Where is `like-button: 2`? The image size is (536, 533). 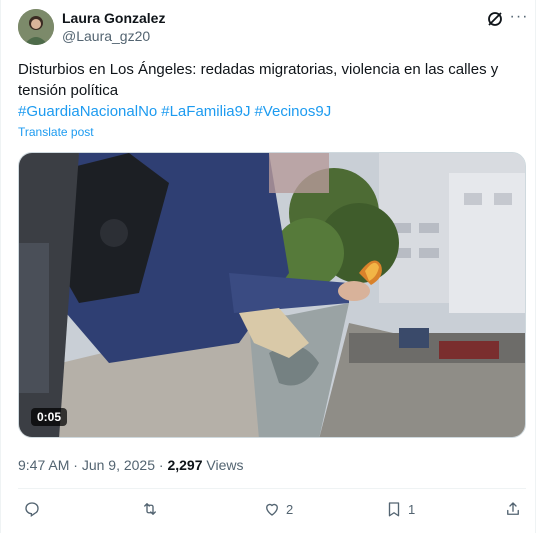 like-button: 2 is located at coordinates (278, 509).